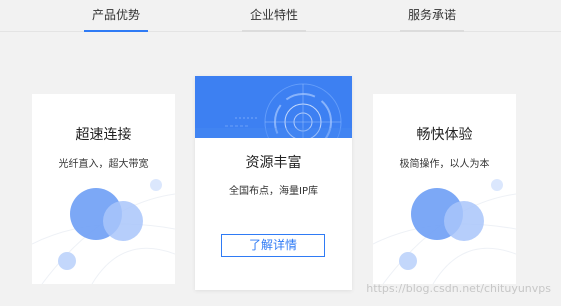 The height and width of the screenshot is (306, 561). I want to click on tab-label: 服务承诺, so click(431, 15).